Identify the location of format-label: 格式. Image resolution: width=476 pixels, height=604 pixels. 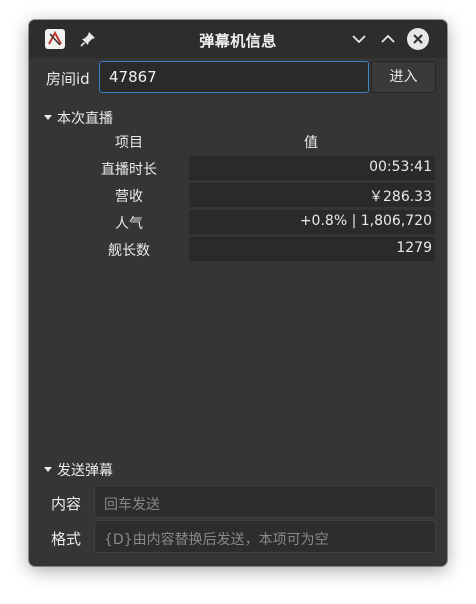
(66, 539).